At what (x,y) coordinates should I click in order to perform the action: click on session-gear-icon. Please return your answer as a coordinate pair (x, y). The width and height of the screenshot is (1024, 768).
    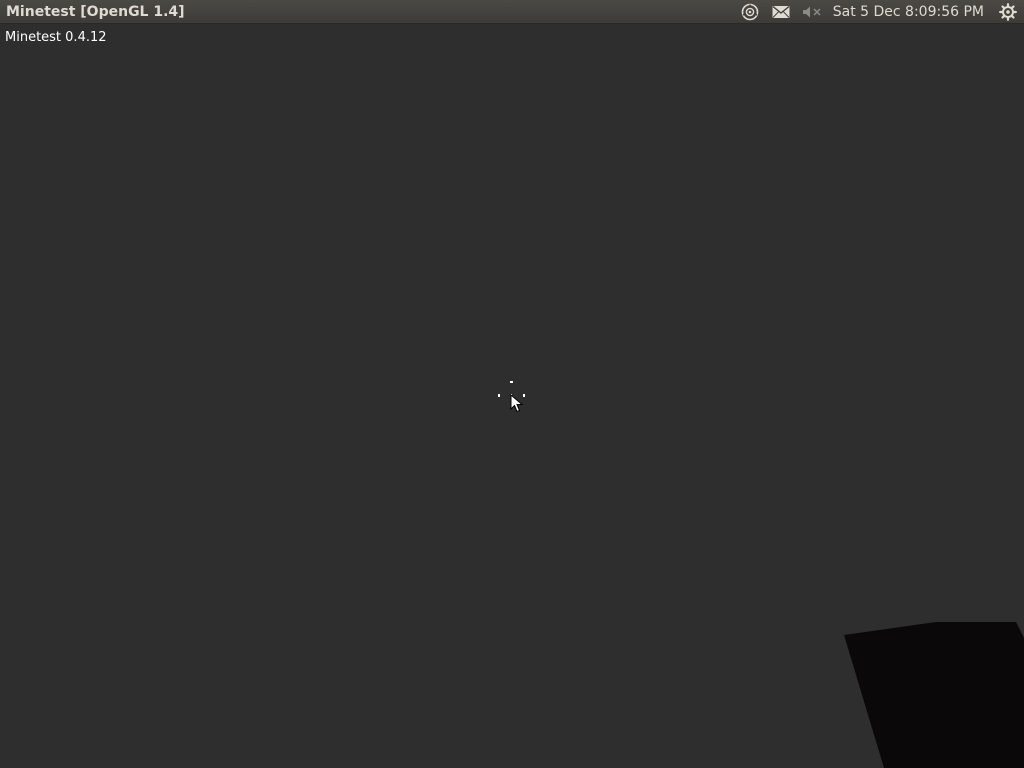
    Looking at the image, I should click on (1008, 12).